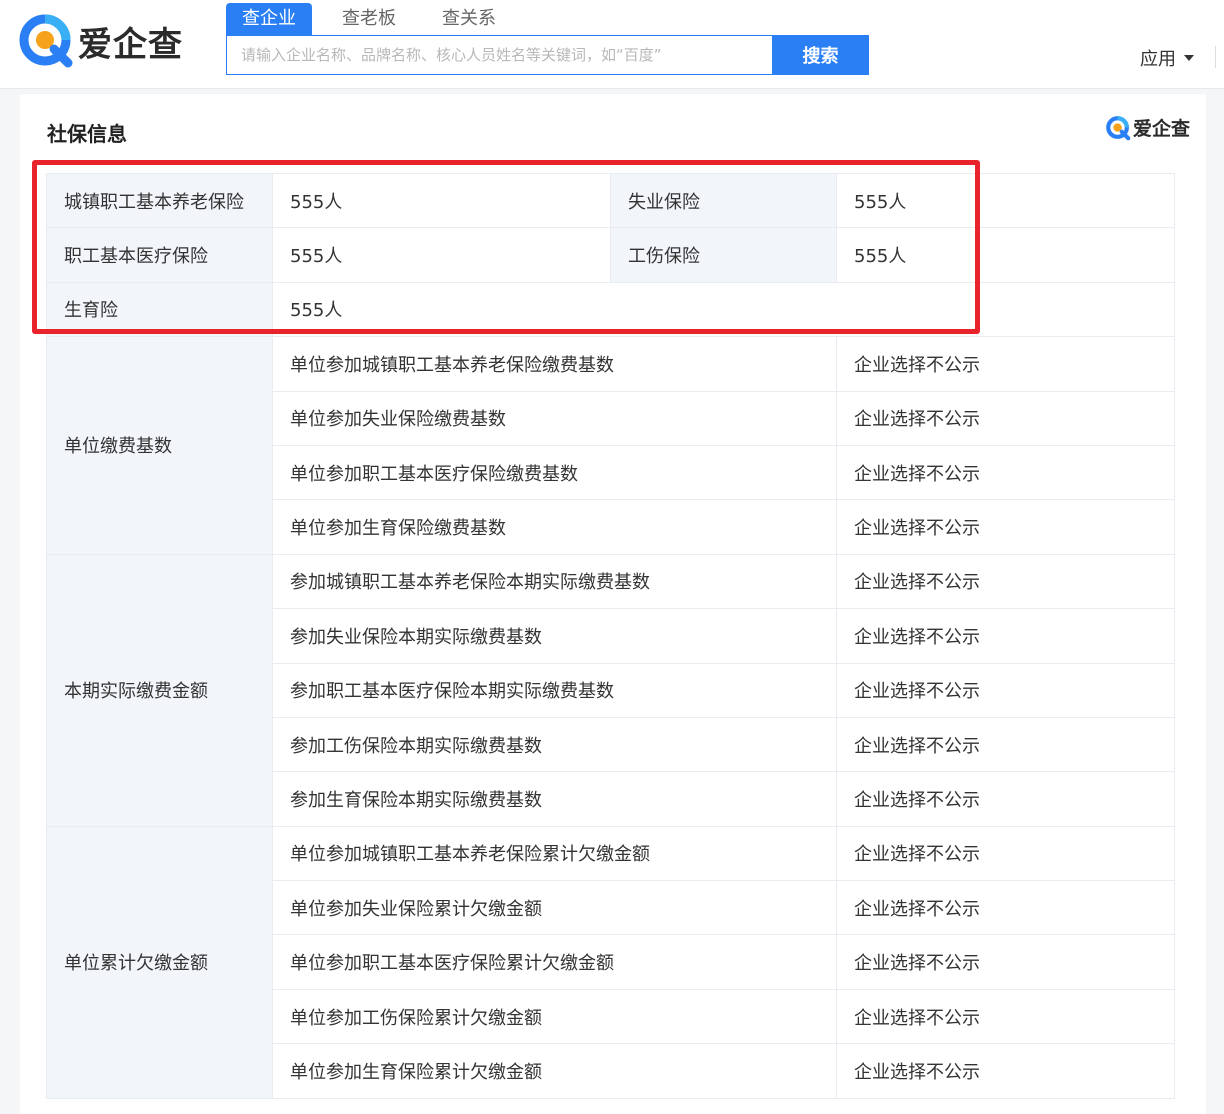 This screenshot has height=1114, width=1224. What do you see at coordinates (554, 1071) in the screenshot?
I see `item-name: 单位参加生育保险累计欠缴金额` at bounding box center [554, 1071].